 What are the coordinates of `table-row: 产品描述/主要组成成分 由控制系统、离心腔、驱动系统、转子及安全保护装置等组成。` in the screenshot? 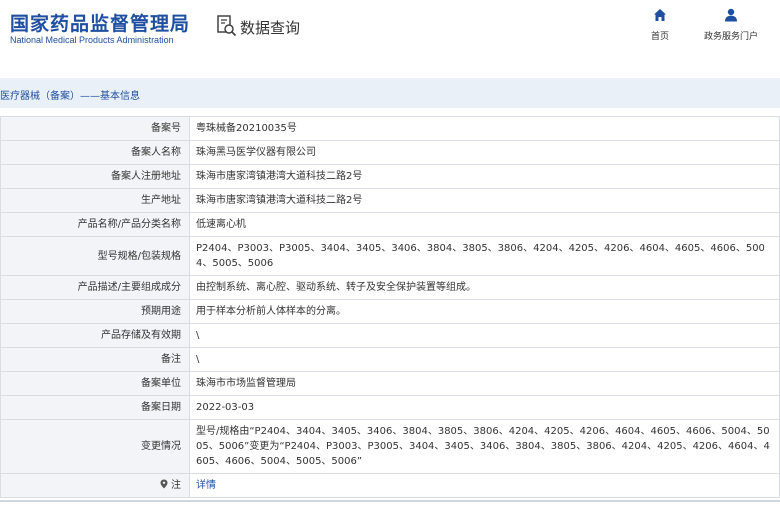 It's located at (390, 287).